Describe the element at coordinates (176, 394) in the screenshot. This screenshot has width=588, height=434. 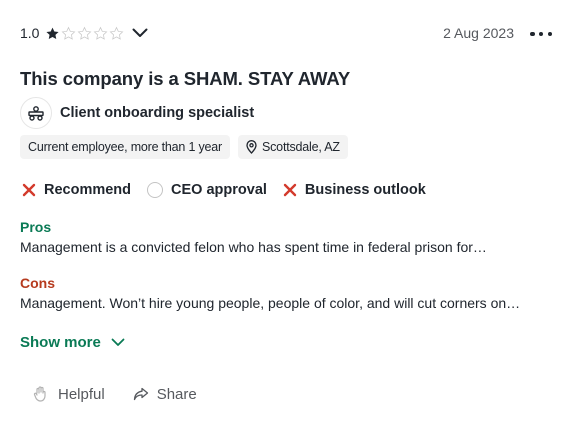
I see `share-label: Share` at that location.